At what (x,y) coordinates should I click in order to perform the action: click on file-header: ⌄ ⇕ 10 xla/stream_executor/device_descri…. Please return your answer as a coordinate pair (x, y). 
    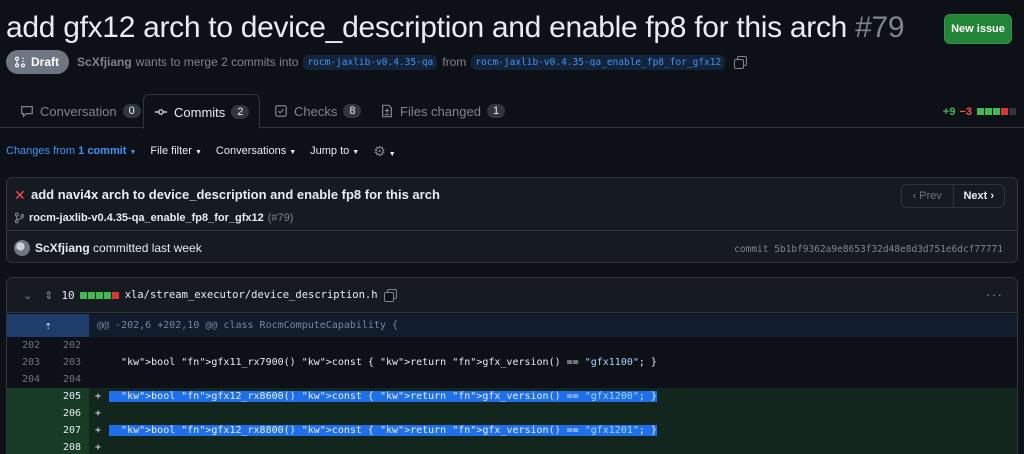
    Looking at the image, I should click on (512, 295).